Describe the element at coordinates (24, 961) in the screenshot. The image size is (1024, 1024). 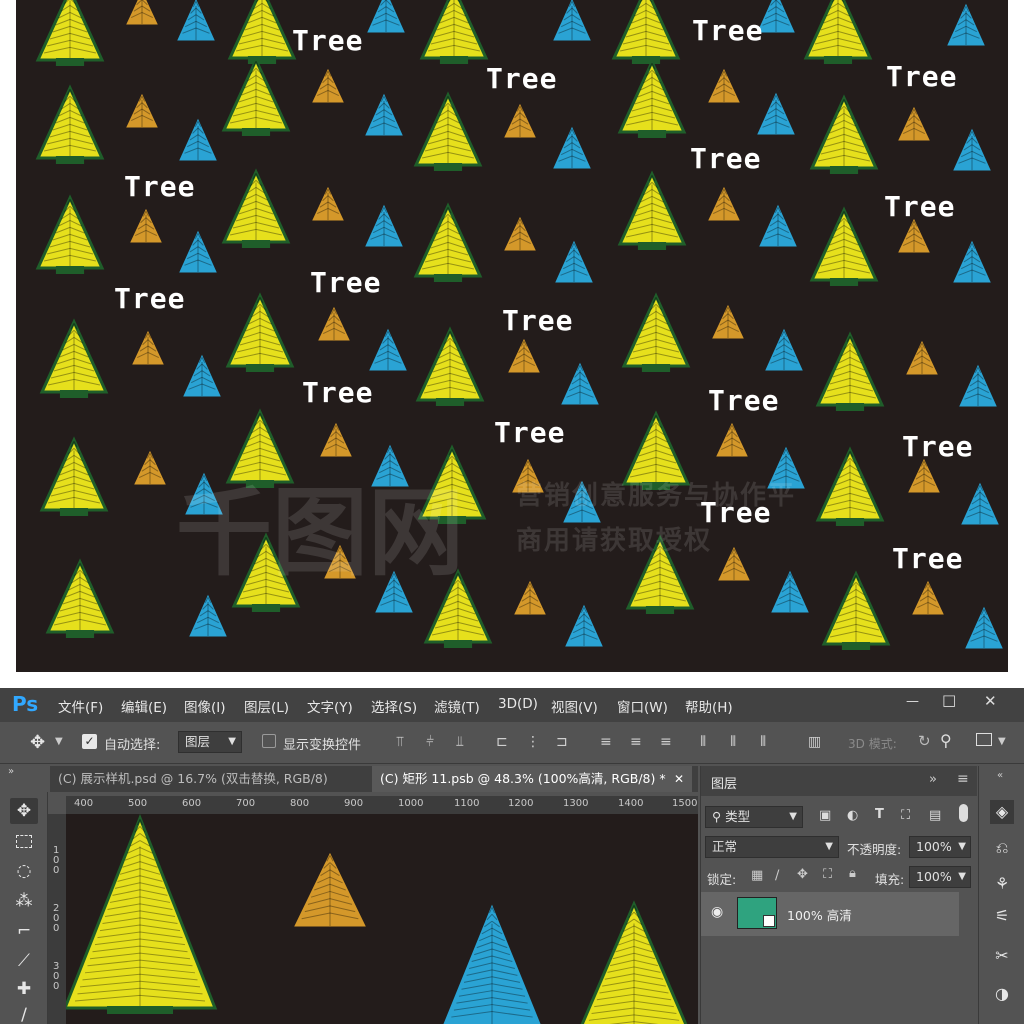
I see `eyedropper-icon: ⟋` at that location.